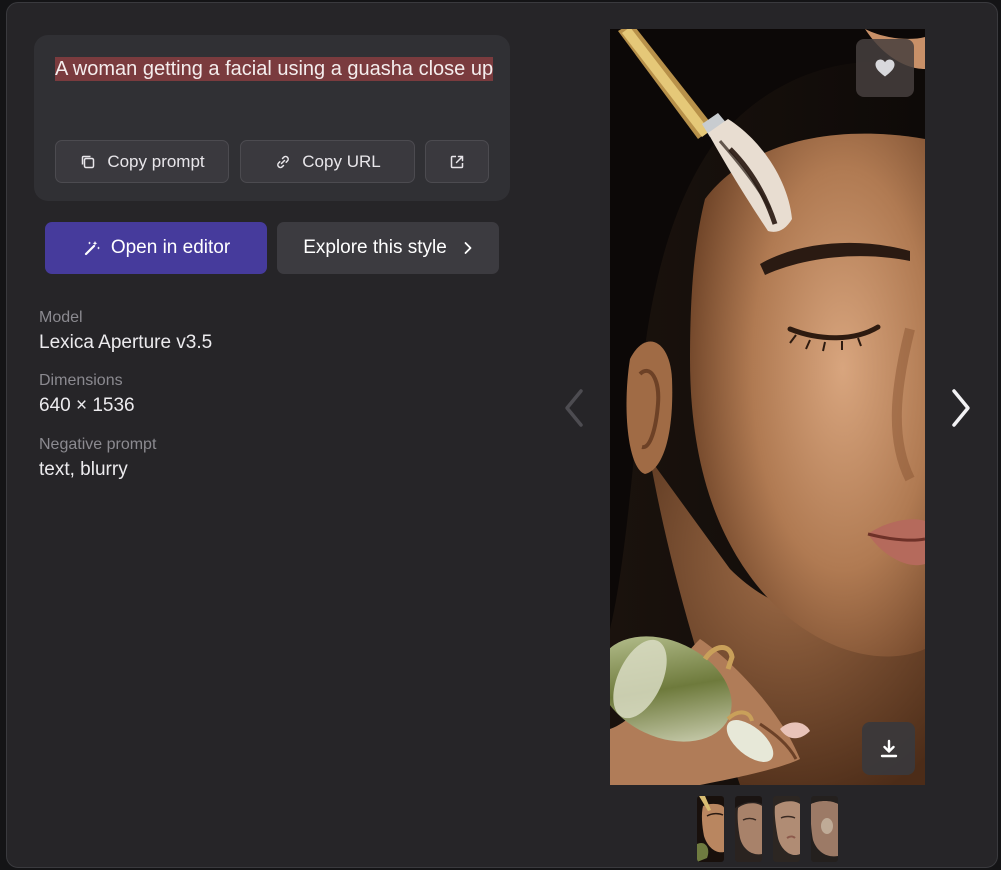 The height and width of the screenshot is (870, 1001). I want to click on copy-url-button: Copy URL, so click(327, 161).